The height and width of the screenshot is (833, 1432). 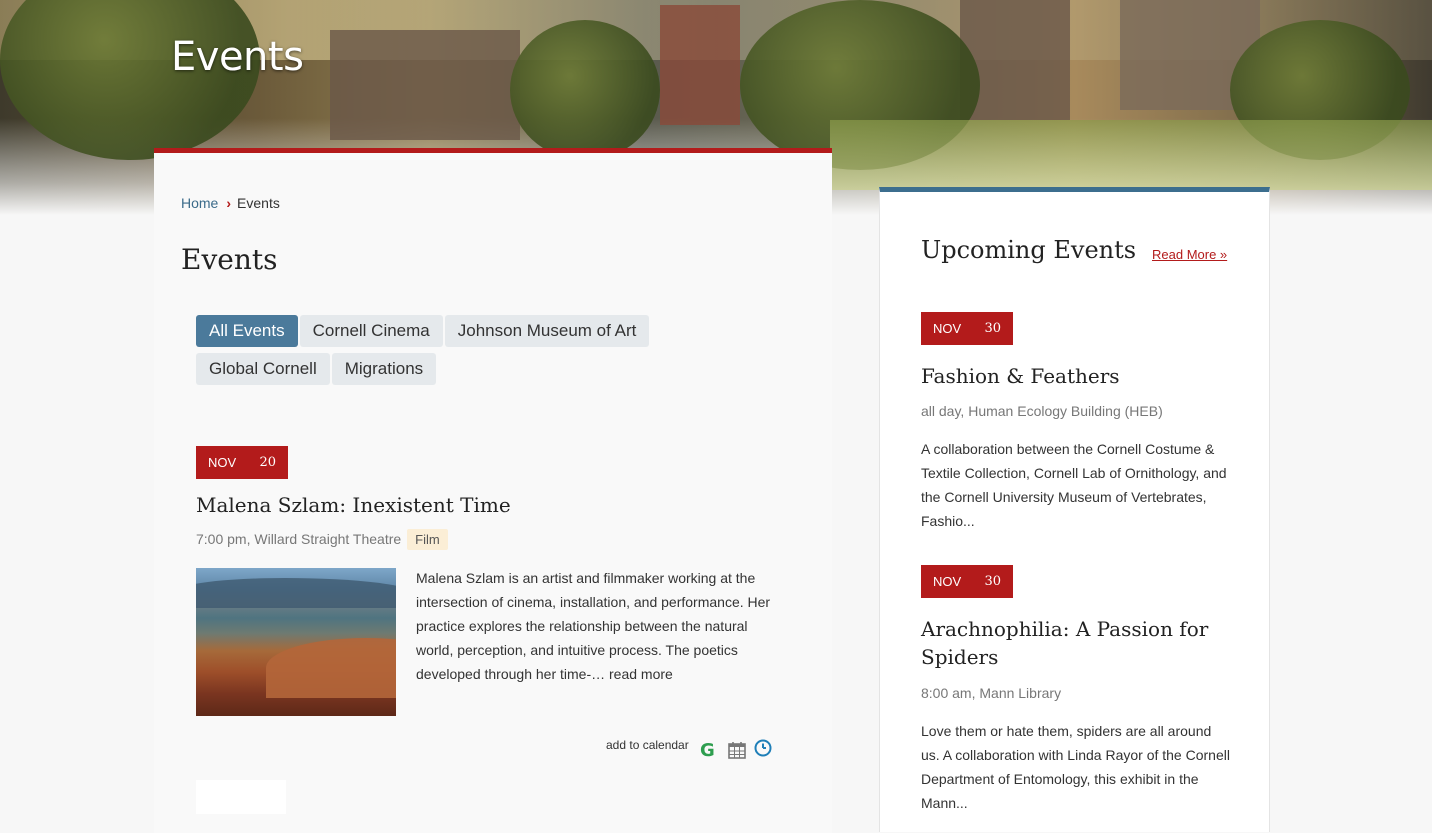 What do you see at coordinates (763, 748) in the screenshot?
I see `clock-icon` at bounding box center [763, 748].